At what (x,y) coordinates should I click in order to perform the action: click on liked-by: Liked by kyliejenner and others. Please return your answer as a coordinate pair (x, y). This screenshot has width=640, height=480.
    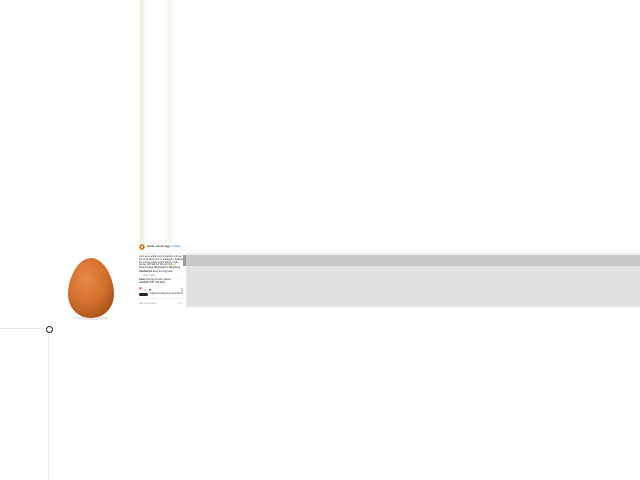
    Looking at the image, I should click on (161, 294).